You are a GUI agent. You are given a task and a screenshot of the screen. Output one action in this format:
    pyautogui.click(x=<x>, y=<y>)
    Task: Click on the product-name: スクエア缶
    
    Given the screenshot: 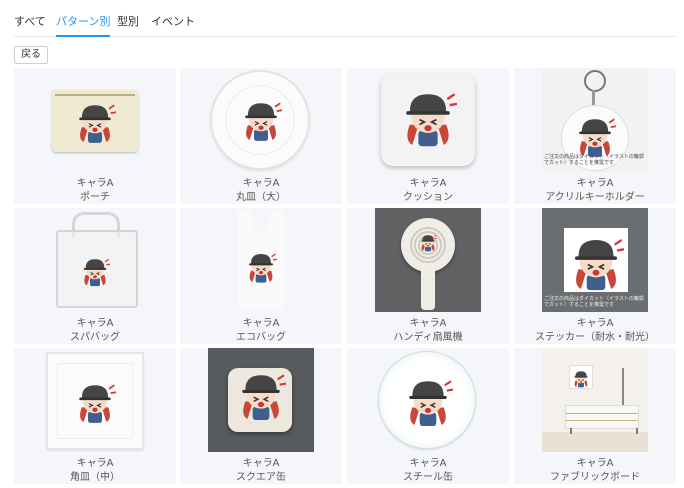 What is the action you would take?
    pyautogui.click(x=261, y=477)
    